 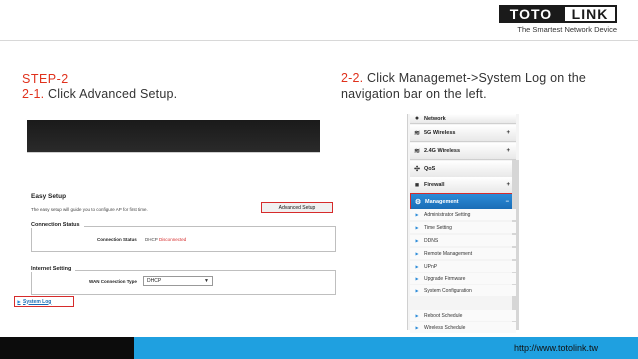 I want to click on connection-status-label: Connection Status, so click(x=117, y=239).